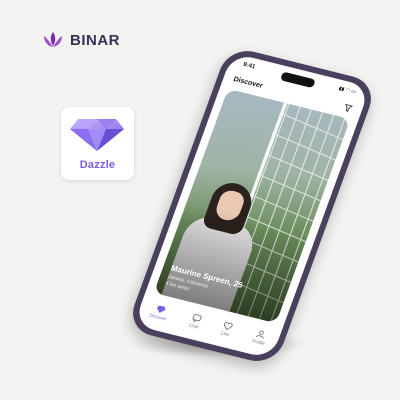 This screenshot has width=400, height=400. I want to click on tab-label: Discover, so click(158, 317).